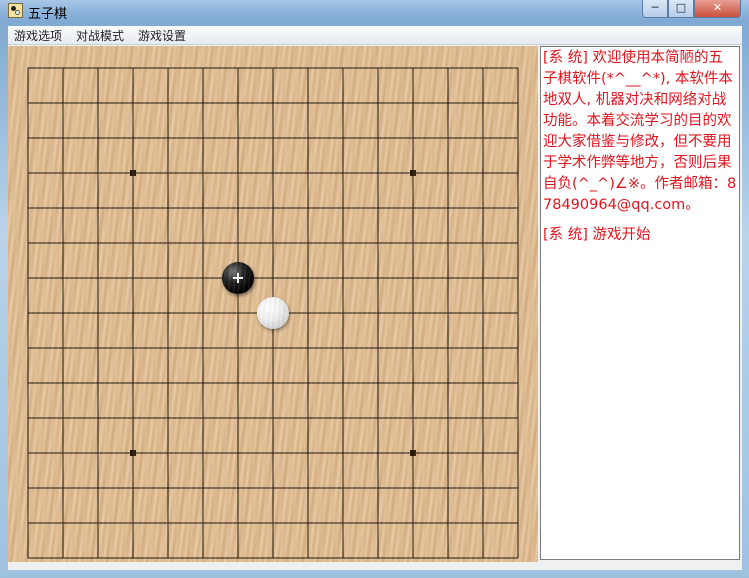 The image size is (749, 578). I want to click on system-message: [系 统] 游戏开始, so click(597, 235).